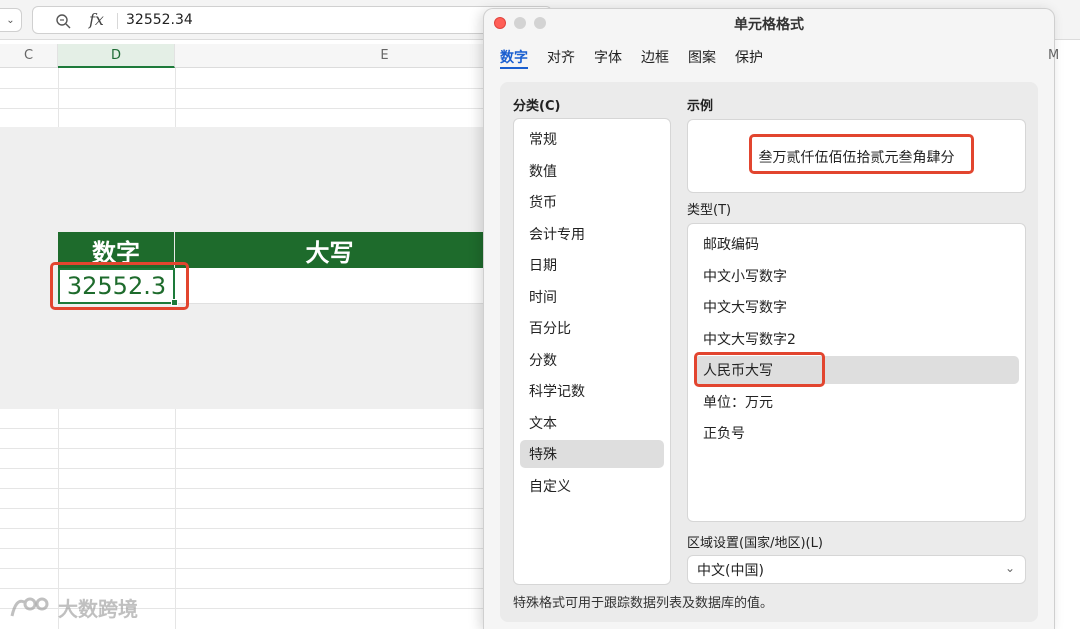 This screenshot has height=629, width=1080. I want to click on category-item: 货币, so click(592, 202).